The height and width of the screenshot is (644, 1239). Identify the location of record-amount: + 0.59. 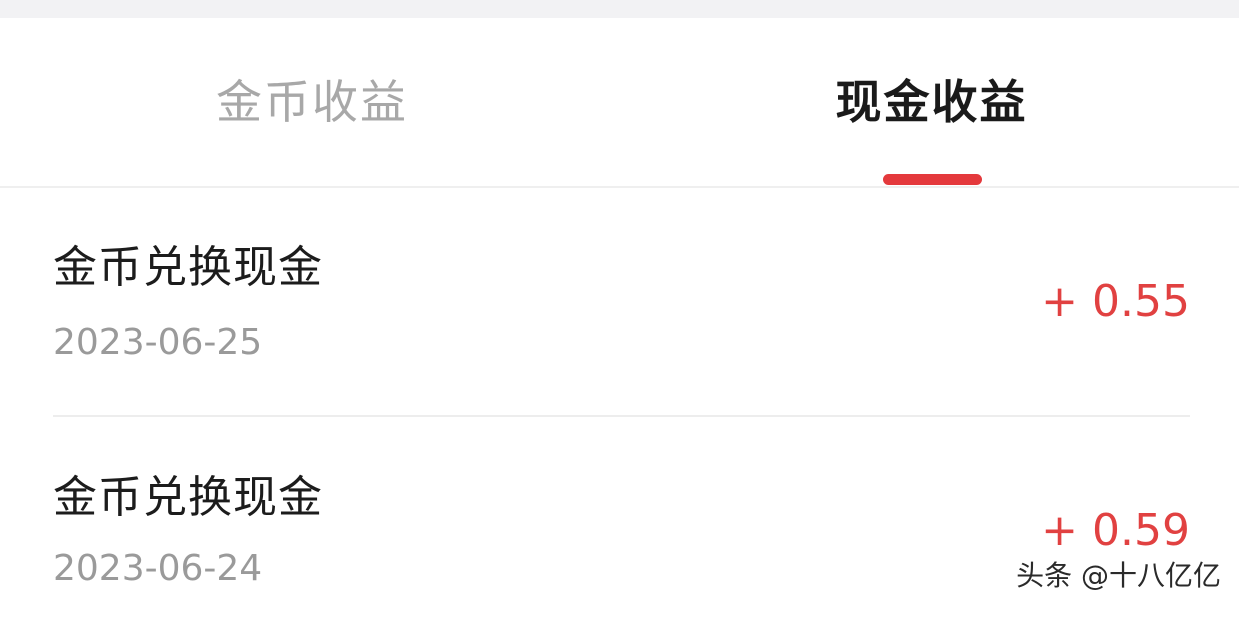
(1115, 530).